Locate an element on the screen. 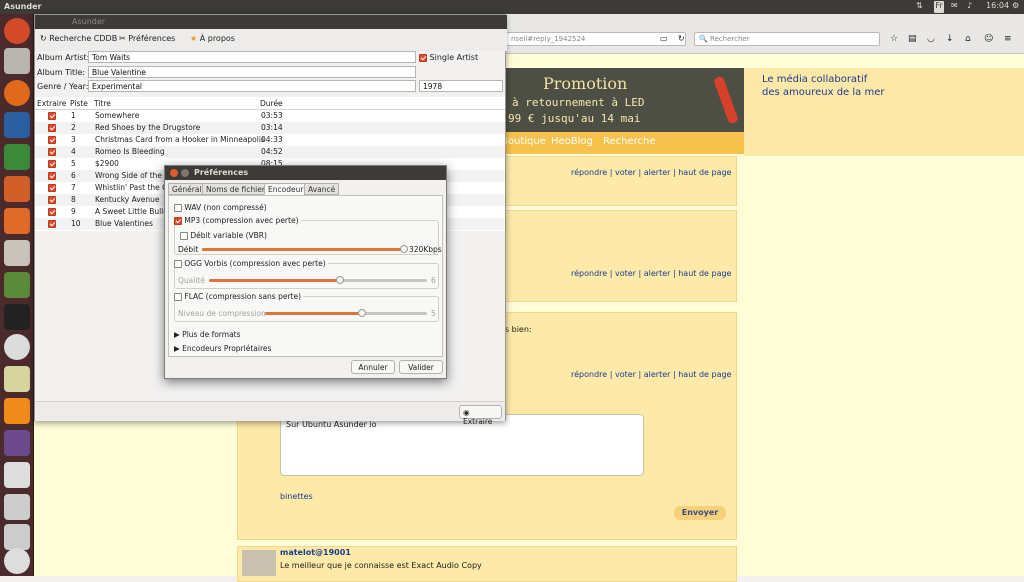 The width and height of the screenshot is (1024, 582). search-field: 🔍 Rechercher is located at coordinates (787, 39).